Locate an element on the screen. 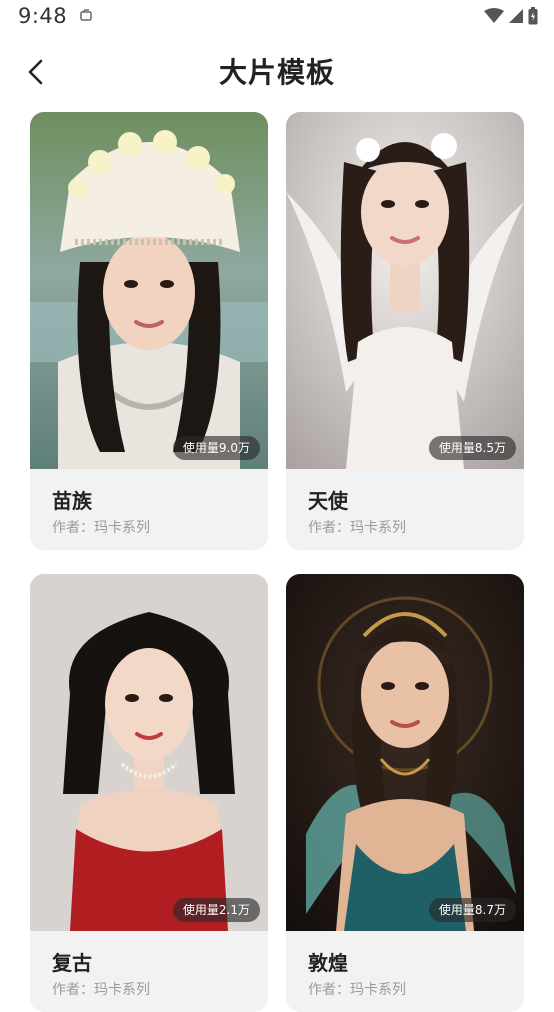 The image size is (554, 1012). status-bar: 9:48 is located at coordinates (277, 17).